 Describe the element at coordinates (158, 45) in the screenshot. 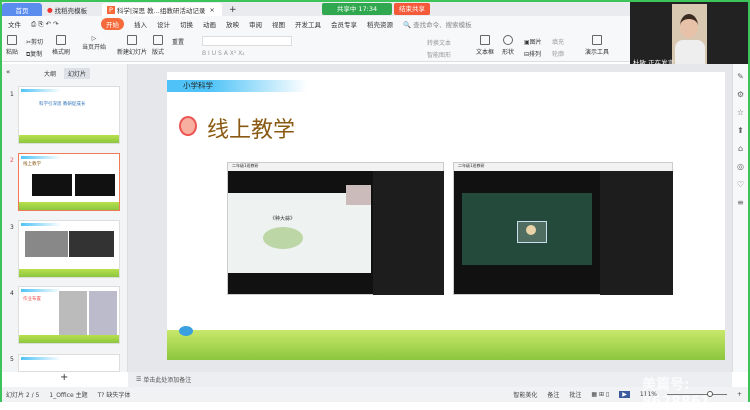

I see `layout-button: 版式` at that location.